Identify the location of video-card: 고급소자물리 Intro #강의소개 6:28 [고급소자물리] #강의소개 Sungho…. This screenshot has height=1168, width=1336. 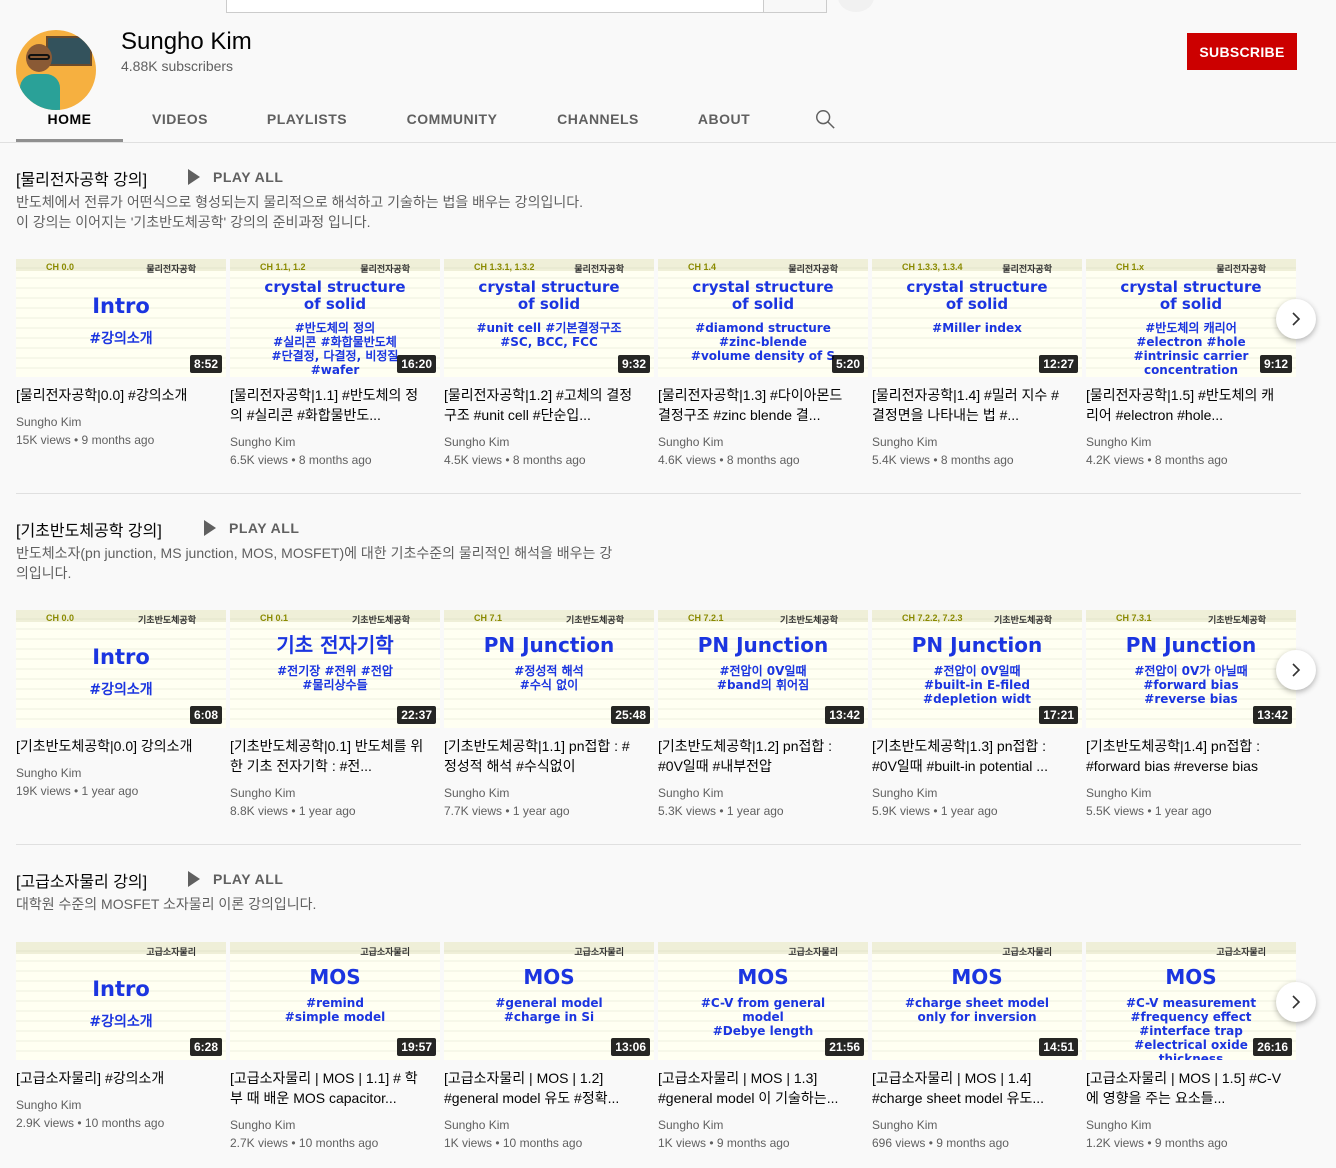
(121, 1047).